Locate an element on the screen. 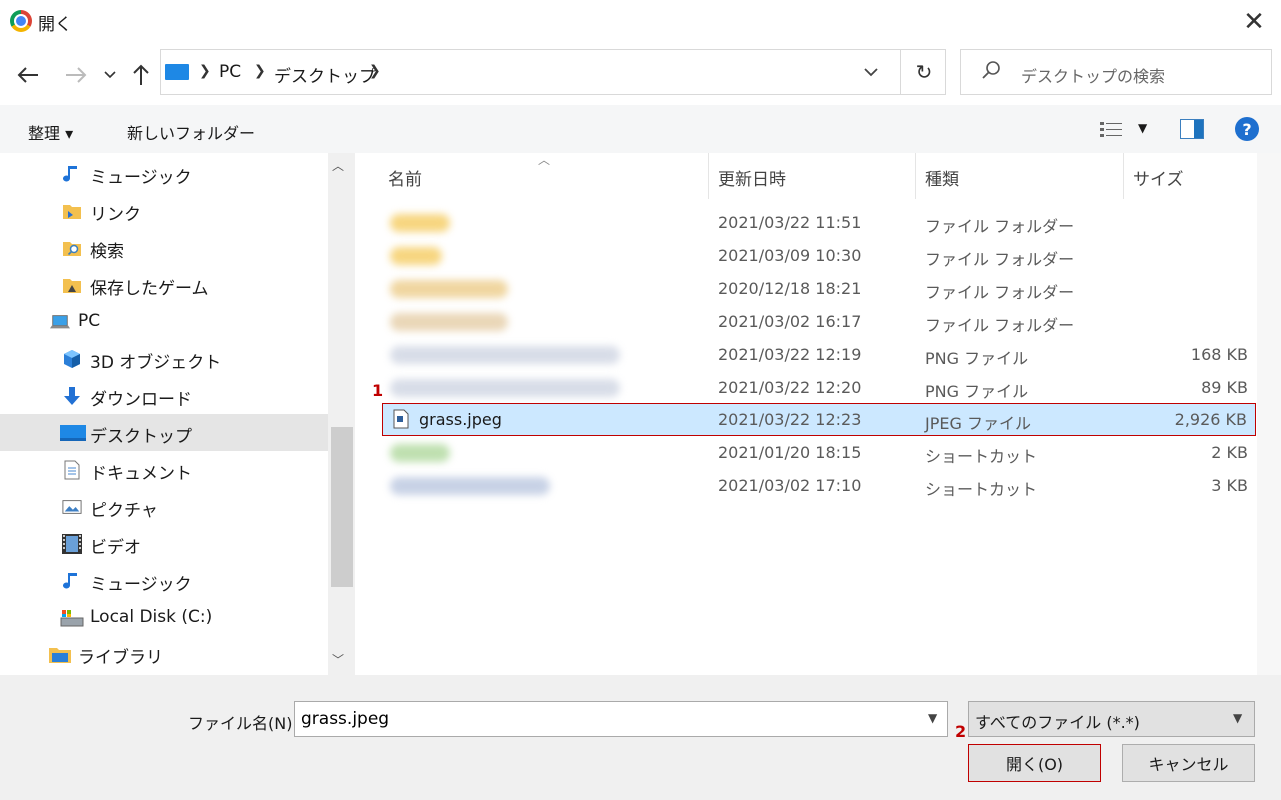 Image resolution: width=1281 pixels, height=800 pixels. search-box: デスクトップの検索 is located at coordinates (1116, 72).